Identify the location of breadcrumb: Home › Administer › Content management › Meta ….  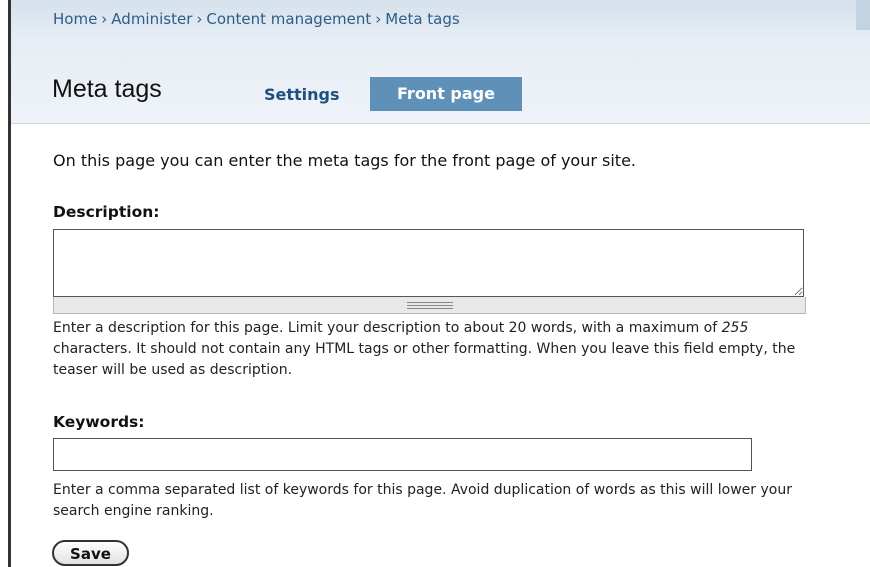
(256, 19).